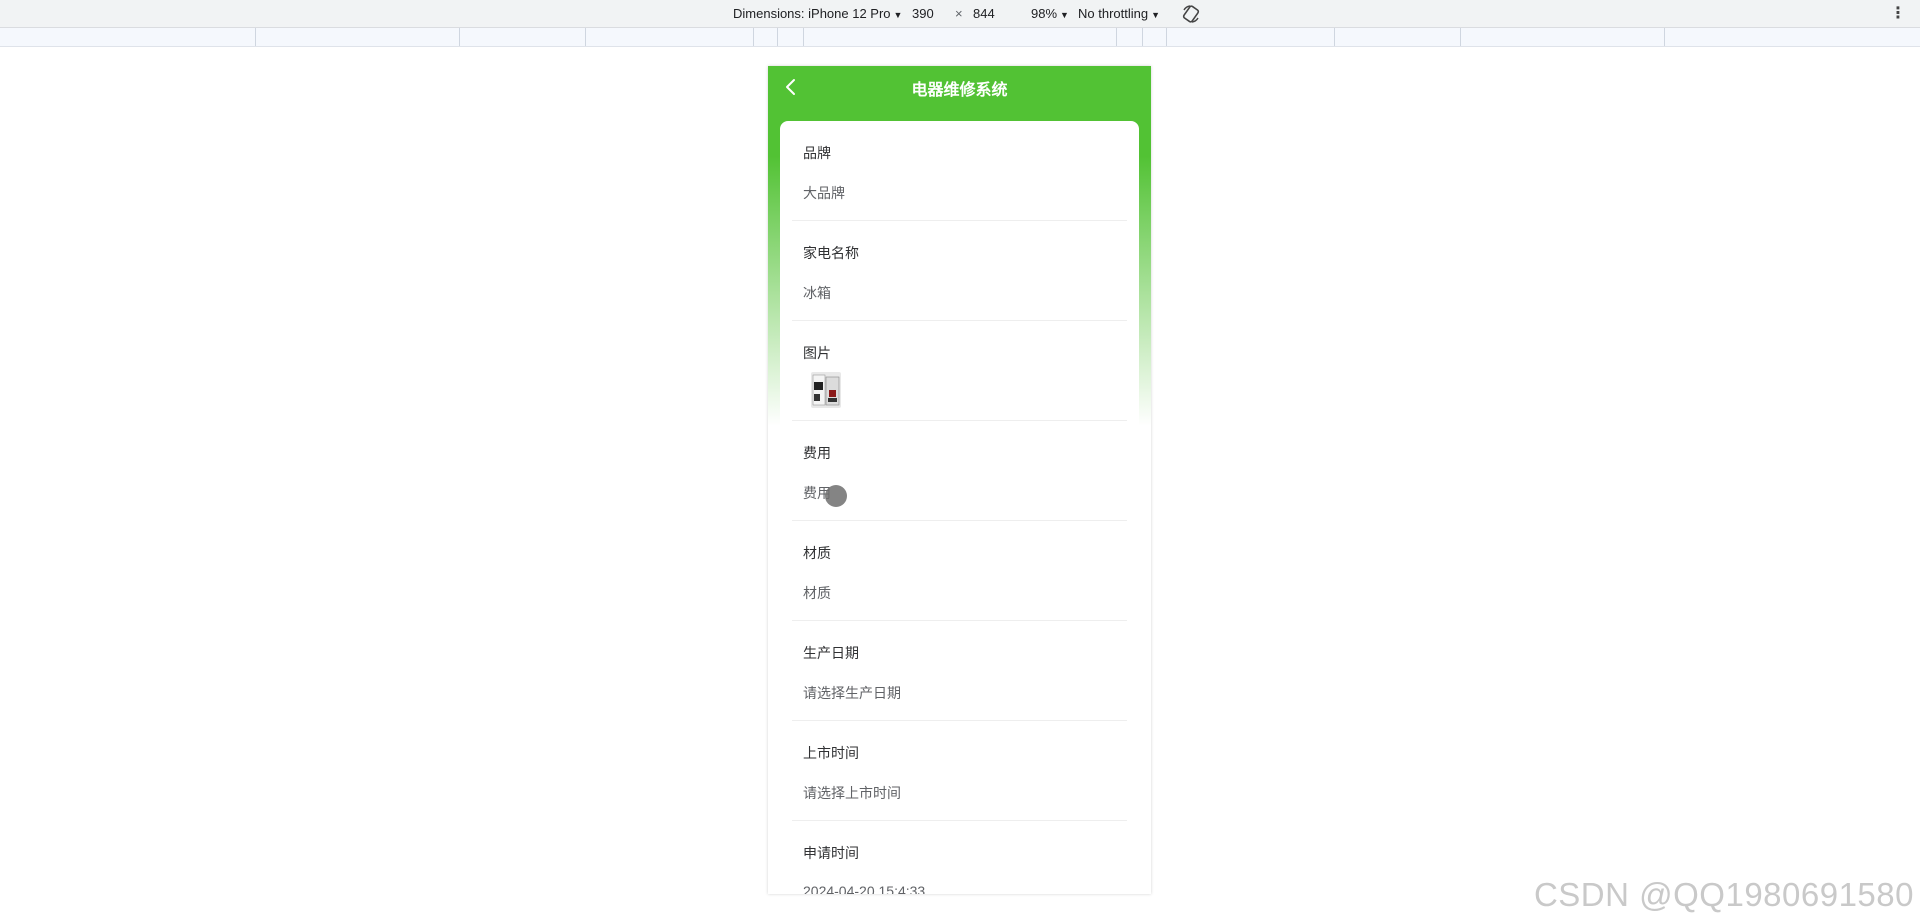 Image resolution: width=1920 pixels, height=918 pixels. Describe the element at coordinates (817, 593) in the screenshot. I see `field-value: 材质` at that location.